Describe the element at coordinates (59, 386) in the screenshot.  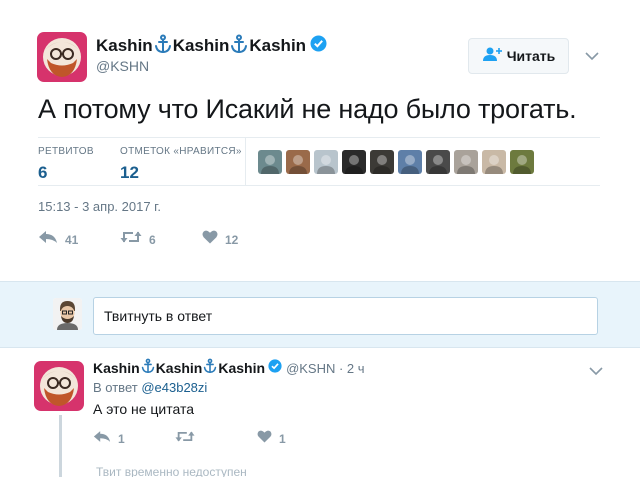
I see `reply-author-avatar` at that location.